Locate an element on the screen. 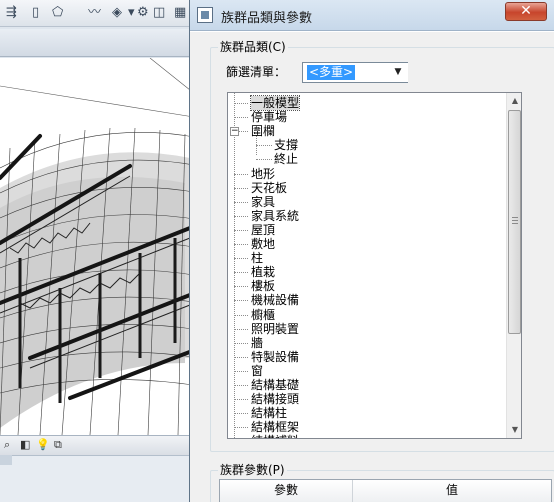  tree-item-label: 照明裝置 is located at coordinates (275, 328).